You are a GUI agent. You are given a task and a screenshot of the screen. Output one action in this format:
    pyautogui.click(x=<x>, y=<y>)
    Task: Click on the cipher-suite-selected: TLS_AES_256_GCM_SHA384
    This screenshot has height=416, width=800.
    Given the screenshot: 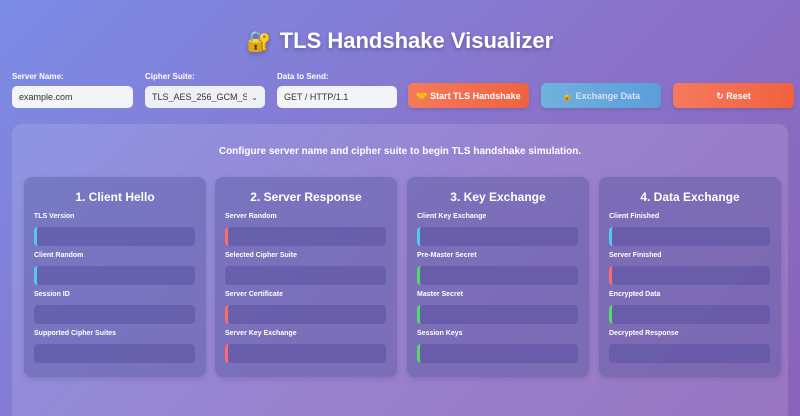 What is the action you would take?
    pyautogui.click(x=200, y=97)
    